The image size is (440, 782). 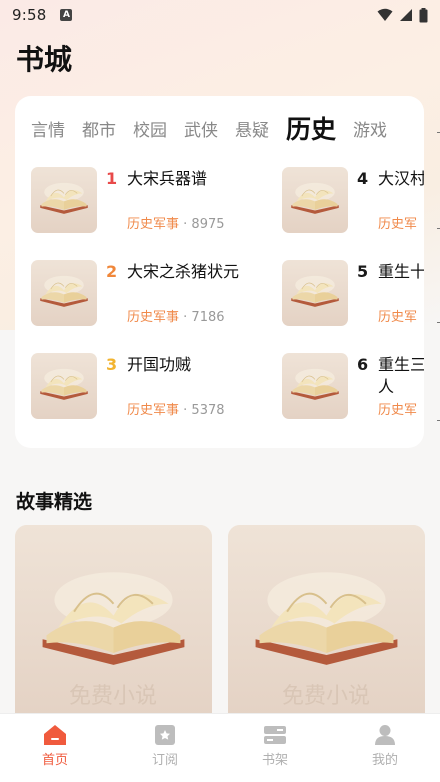 What do you see at coordinates (384, 760) in the screenshot?
I see `tabbar-label: 我的` at bounding box center [384, 760].